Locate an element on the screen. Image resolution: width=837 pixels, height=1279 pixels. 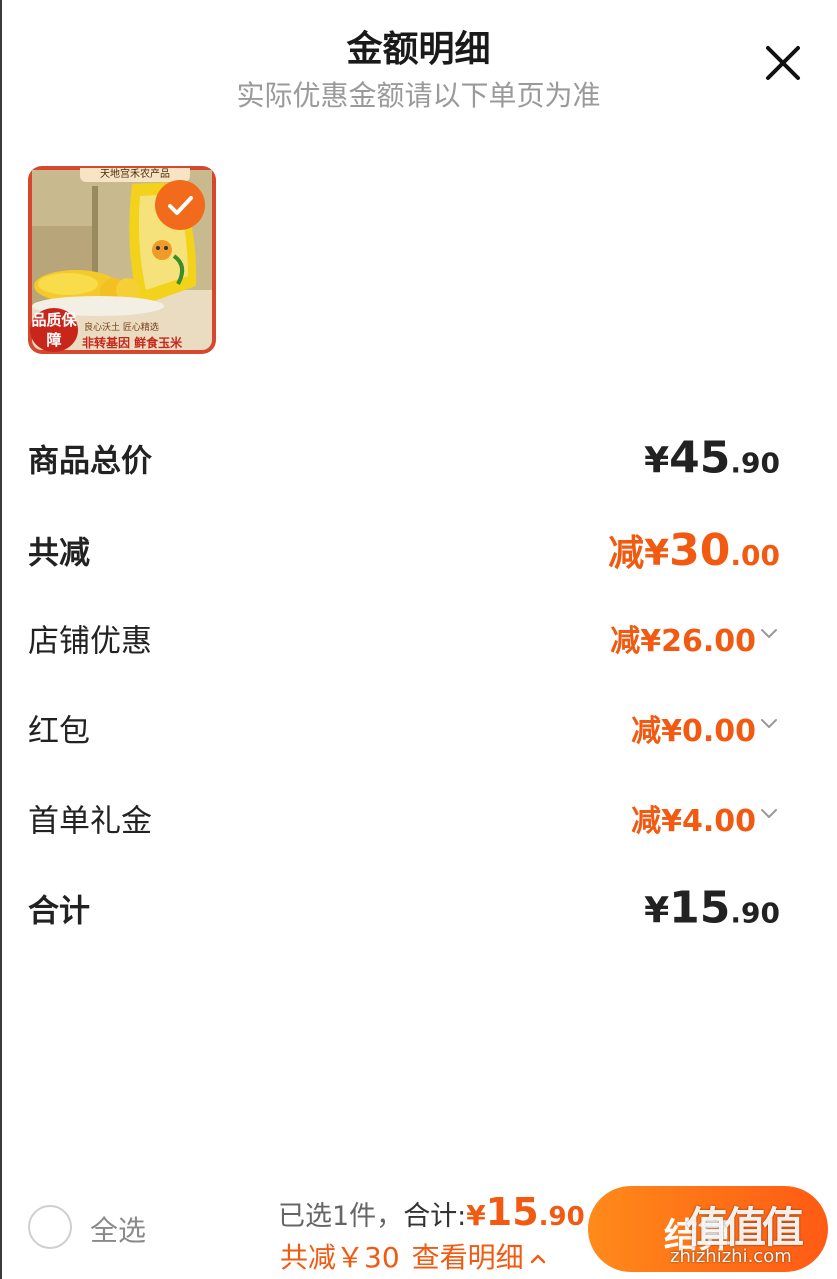
cart-summary: 已选1件，合计:¥15.90 is located at coordinates (431, 1212).